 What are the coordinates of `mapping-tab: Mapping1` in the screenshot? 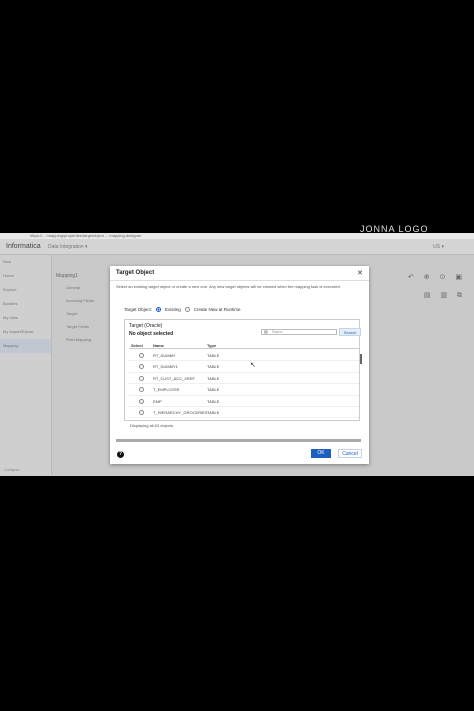 It's located at (67, 276).